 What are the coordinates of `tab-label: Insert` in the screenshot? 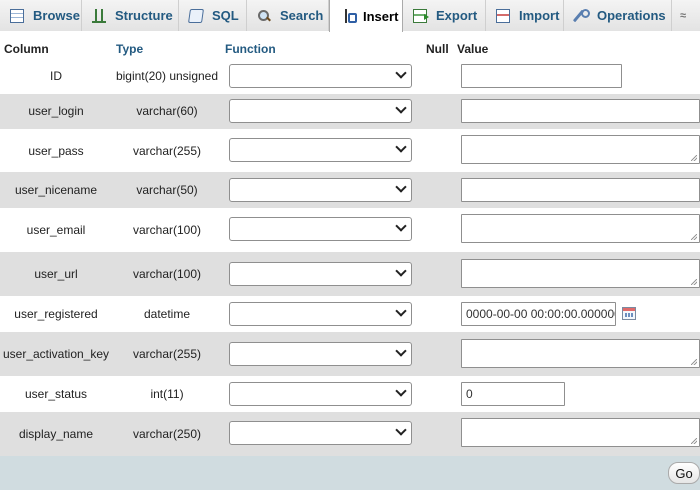 It's located at (381, 16).